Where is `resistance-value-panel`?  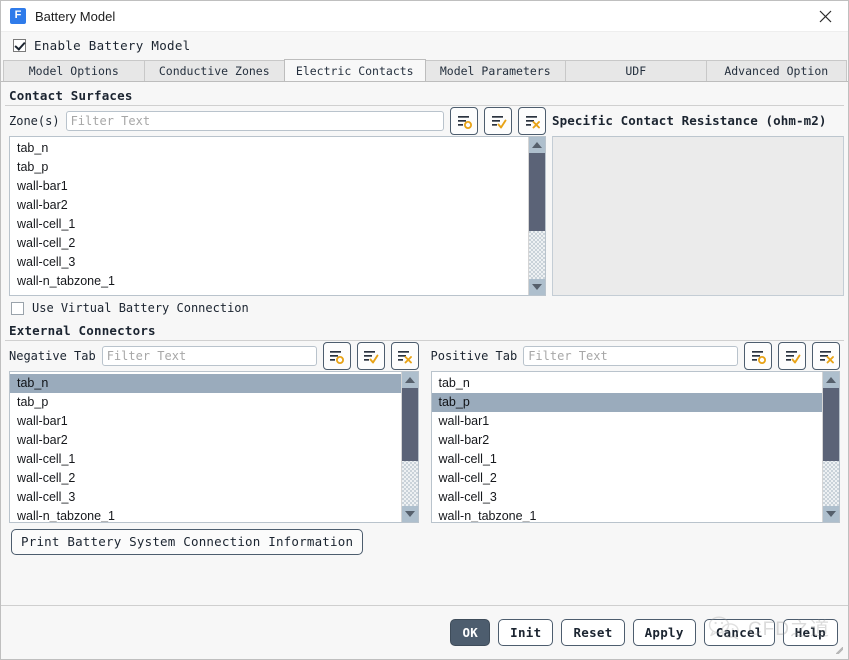
resistance-value-panel is located at coordinates (698, 216).